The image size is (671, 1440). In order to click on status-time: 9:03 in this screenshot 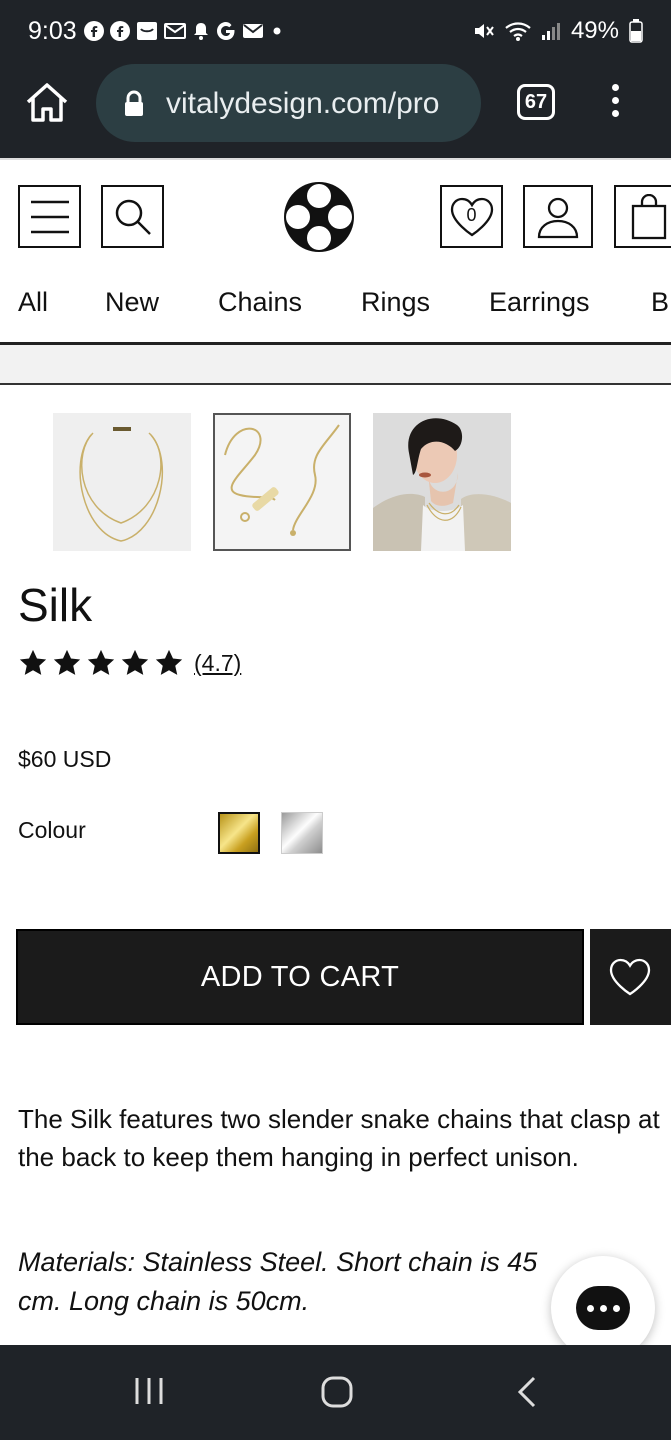, I will do `click(52, 31)`.